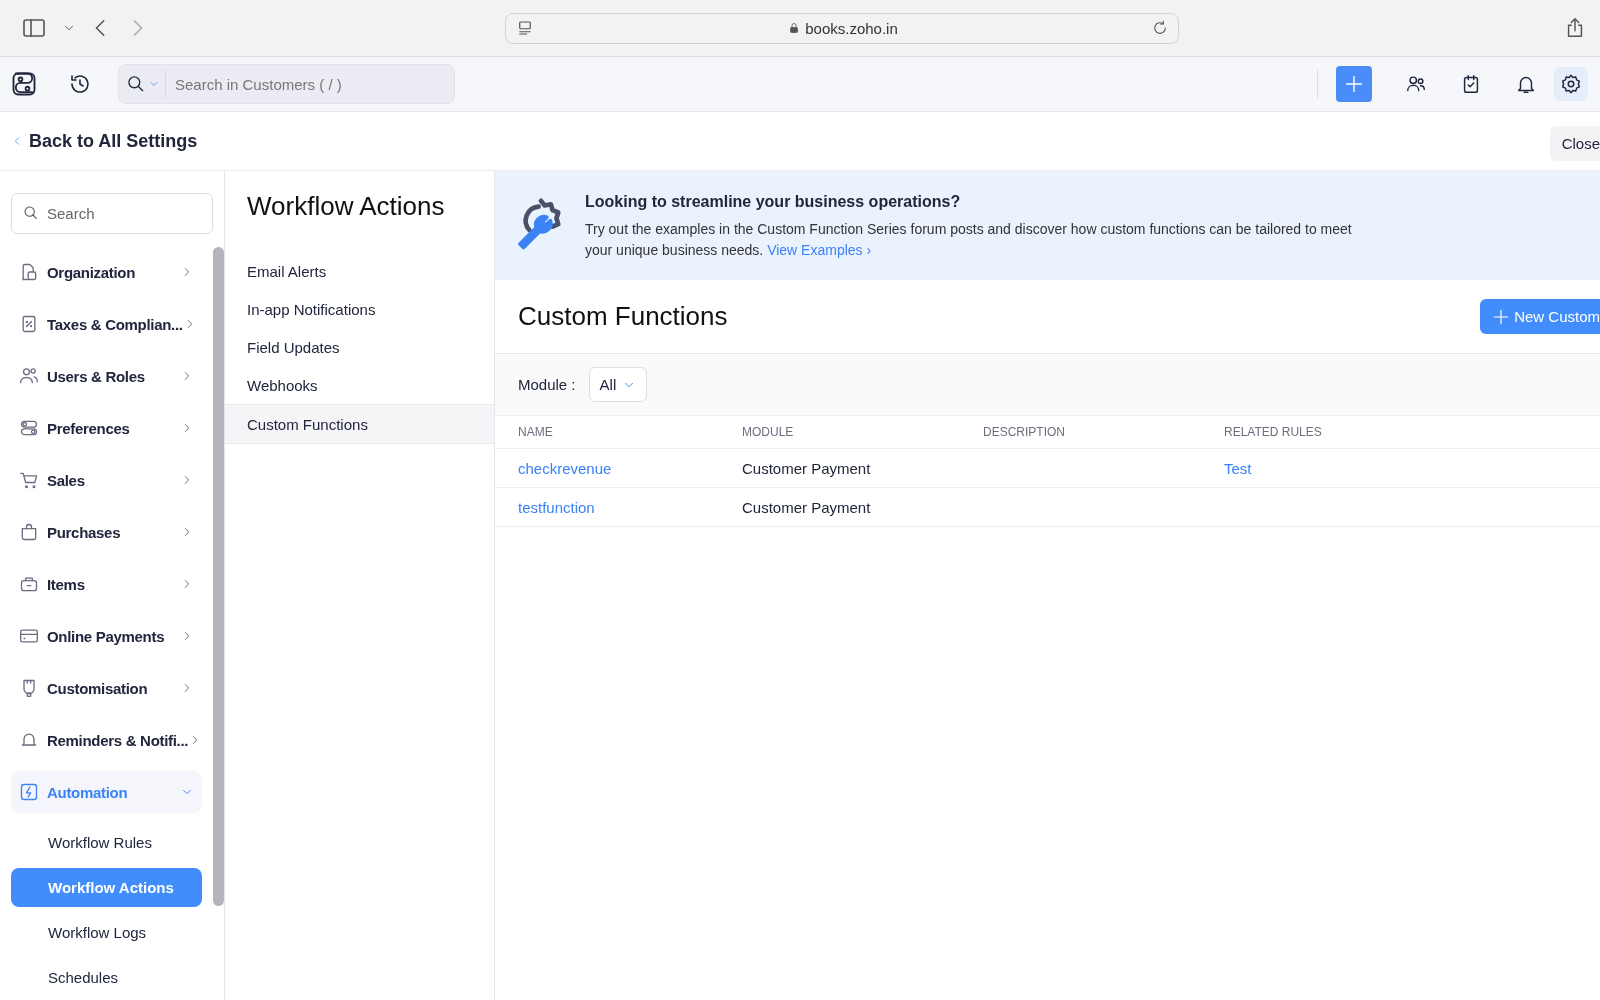 This screenshot has width=1600, height=1000. What do you see at coordinates (535, 432) in the screenshot?
I see `column-header: NAME` at bounding box center [535, 432].